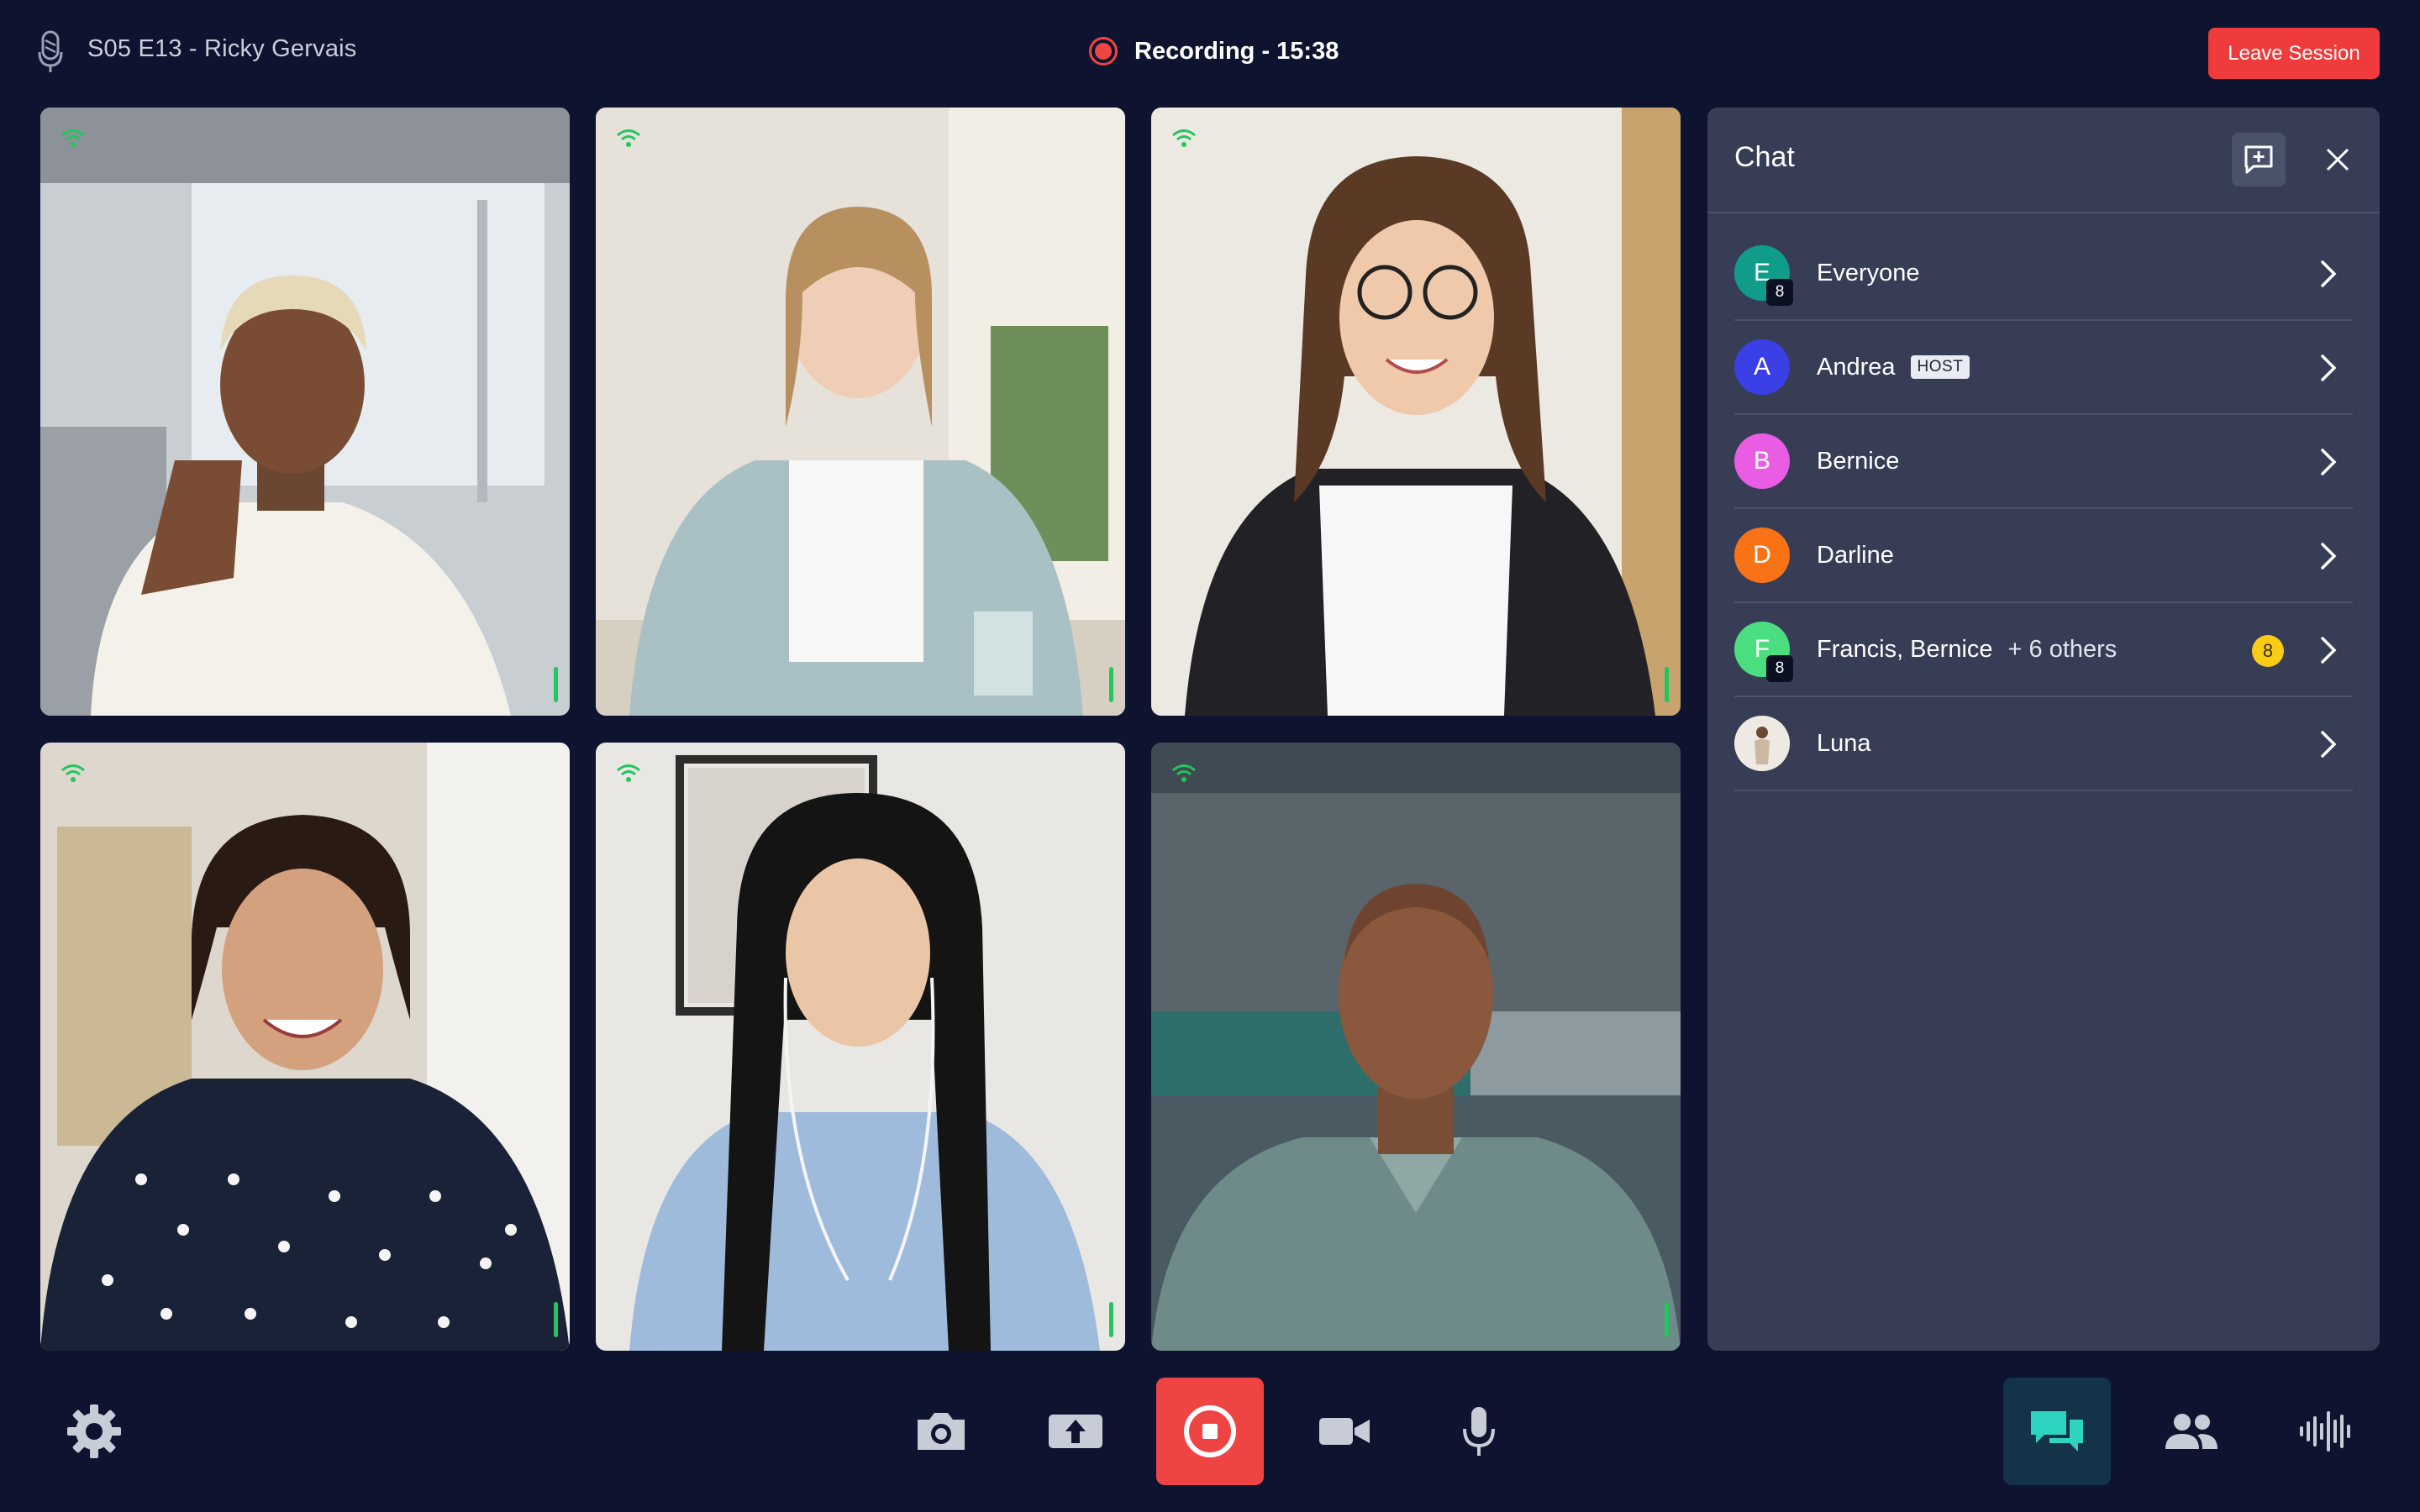 The image size is (2420, 1512). What do you see at coordinates (2044, 274) in the screenshot?
I see `chat-row-everyone: E 8 Everyone` at bounding box center [2044, 274].